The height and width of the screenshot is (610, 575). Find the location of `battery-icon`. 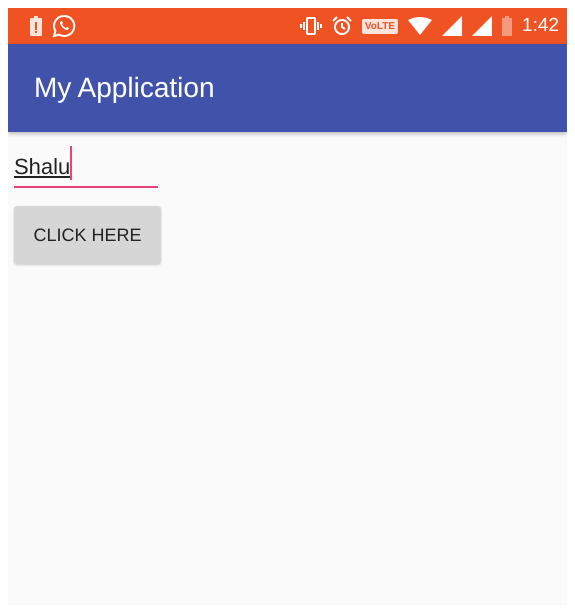

battery-icon is located at coordinates (507, 26).